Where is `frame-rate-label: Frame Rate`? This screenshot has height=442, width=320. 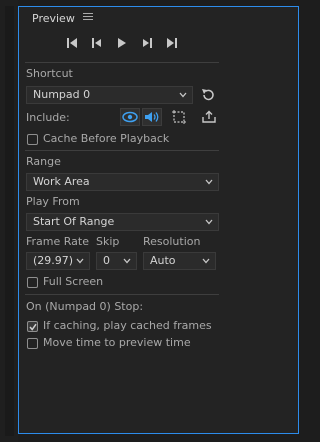
frame-rate-label: Frame Rate is located at coordinates (57, 241).